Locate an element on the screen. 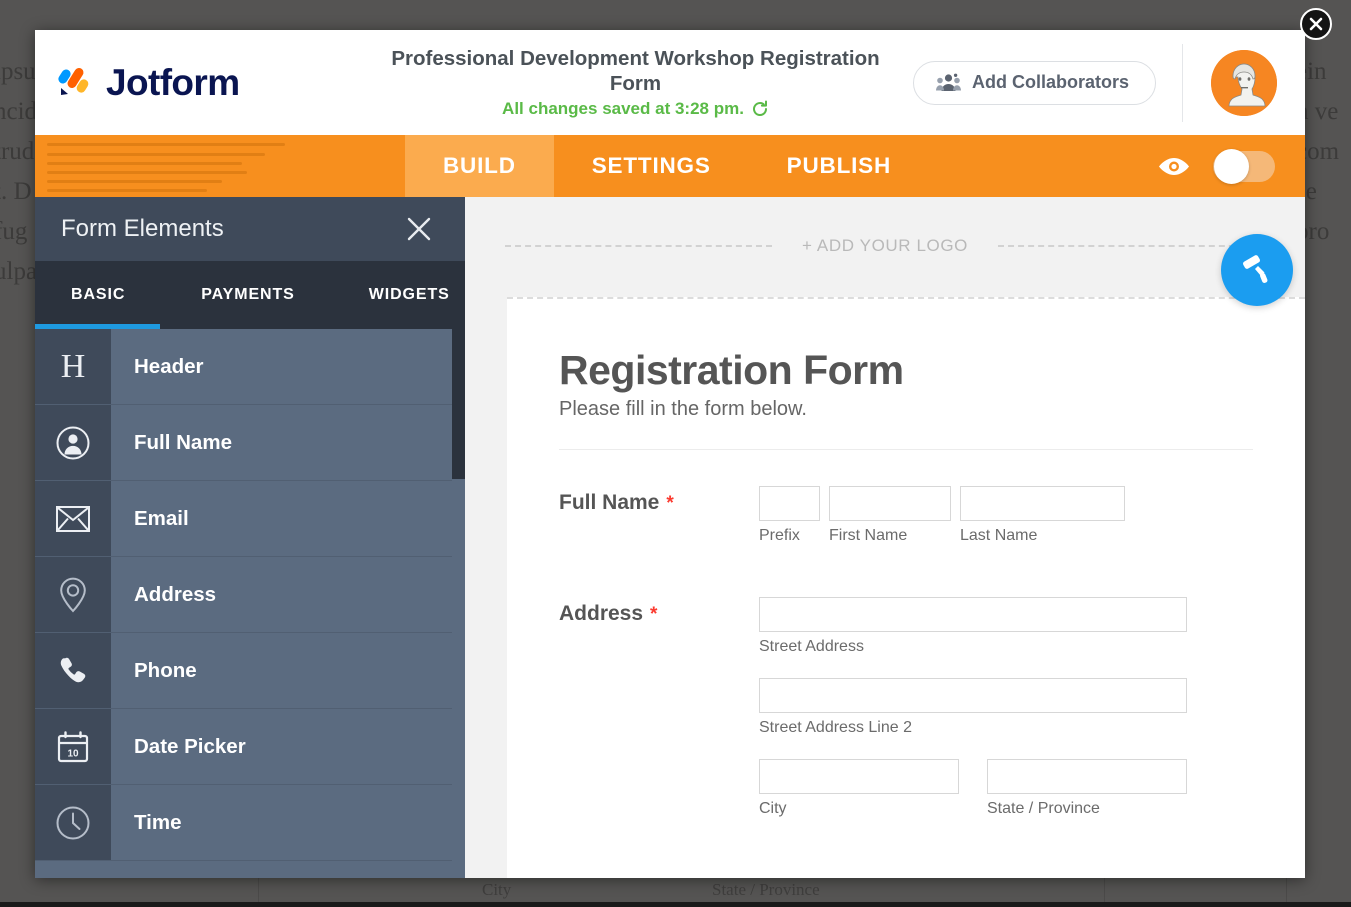 Image resolution: width=1351 pixels, height=907 pixels. save-status: All changes saved at 3:28 pm. is located at coordinates (635, 109).